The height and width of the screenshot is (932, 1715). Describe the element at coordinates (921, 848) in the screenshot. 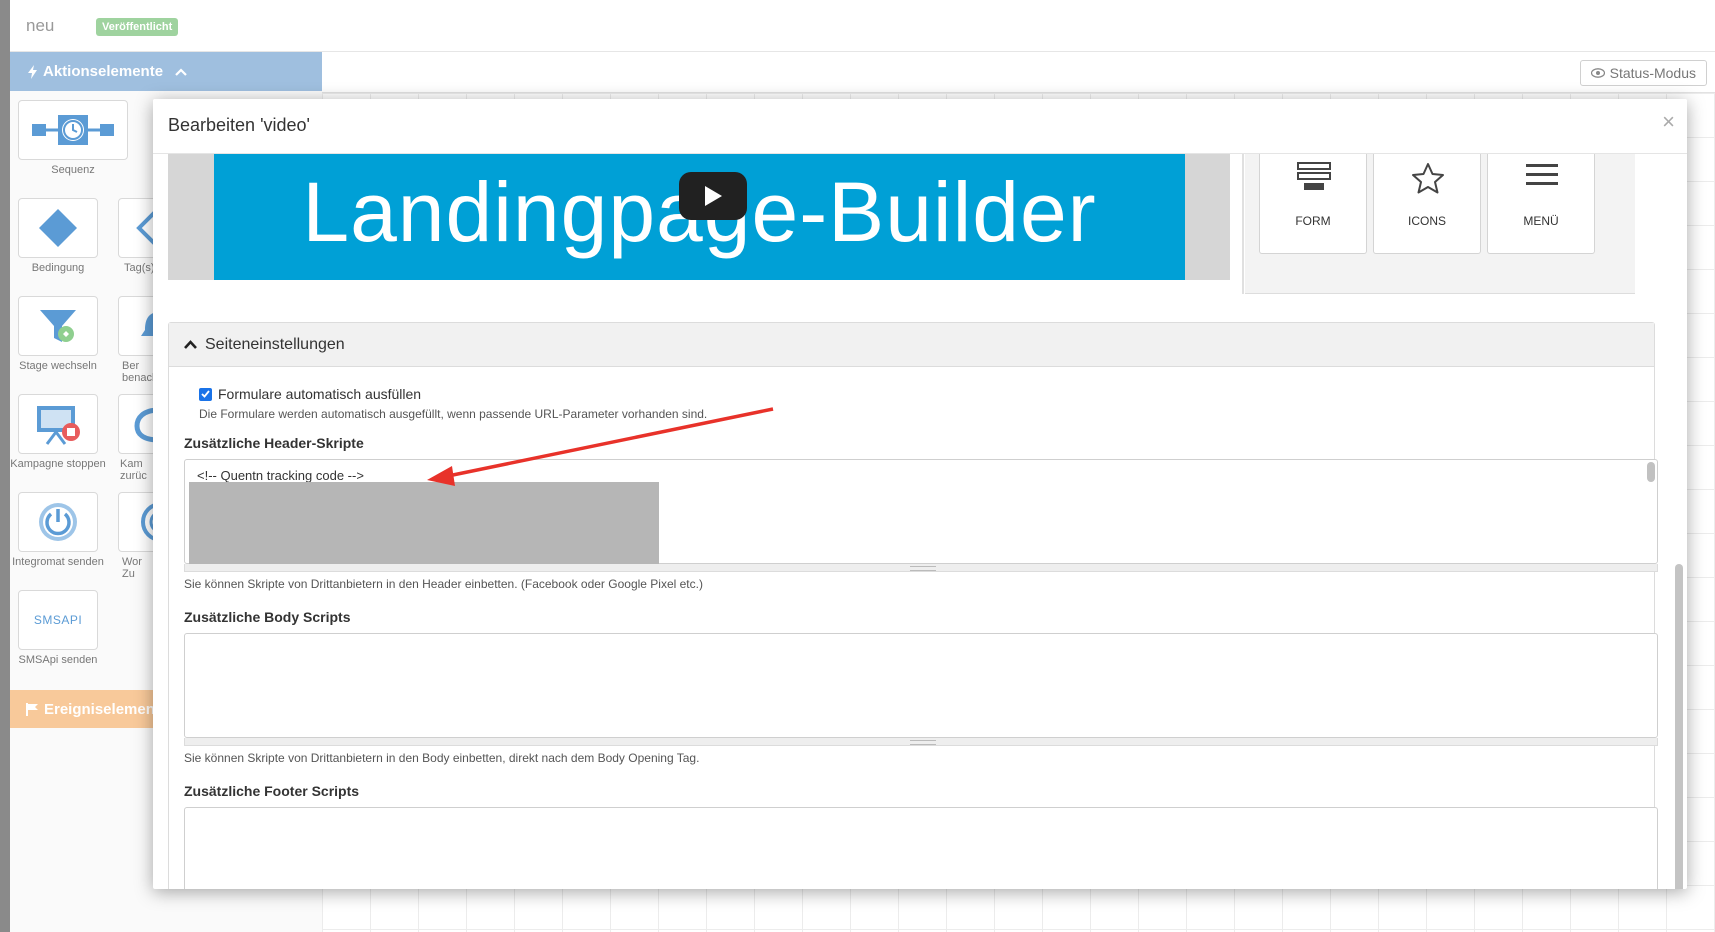

I see `footer-scripts-textarea` at that location.